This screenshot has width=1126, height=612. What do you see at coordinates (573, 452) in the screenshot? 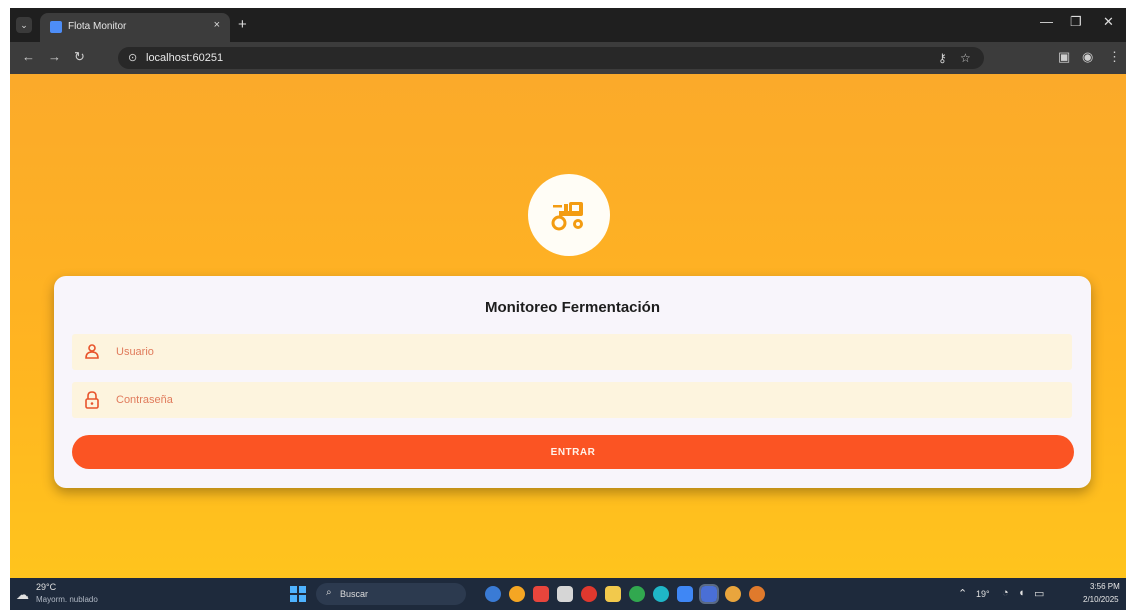
I see `submit-button: ENTRAR` at bounding box center [573, 452].